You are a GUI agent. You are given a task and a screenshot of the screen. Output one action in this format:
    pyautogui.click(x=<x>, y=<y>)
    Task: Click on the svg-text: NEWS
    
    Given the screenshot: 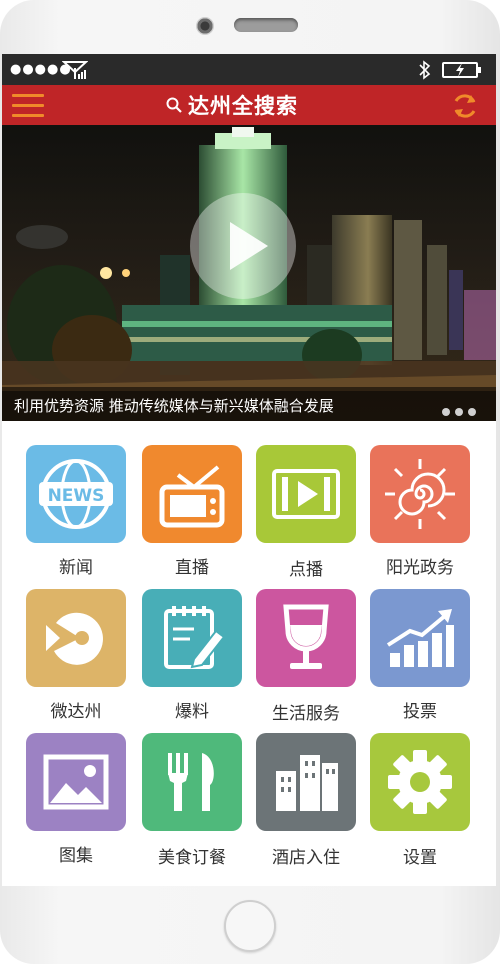 What is the action you would take?
    pyautogui.click(x=76, y=496)
    